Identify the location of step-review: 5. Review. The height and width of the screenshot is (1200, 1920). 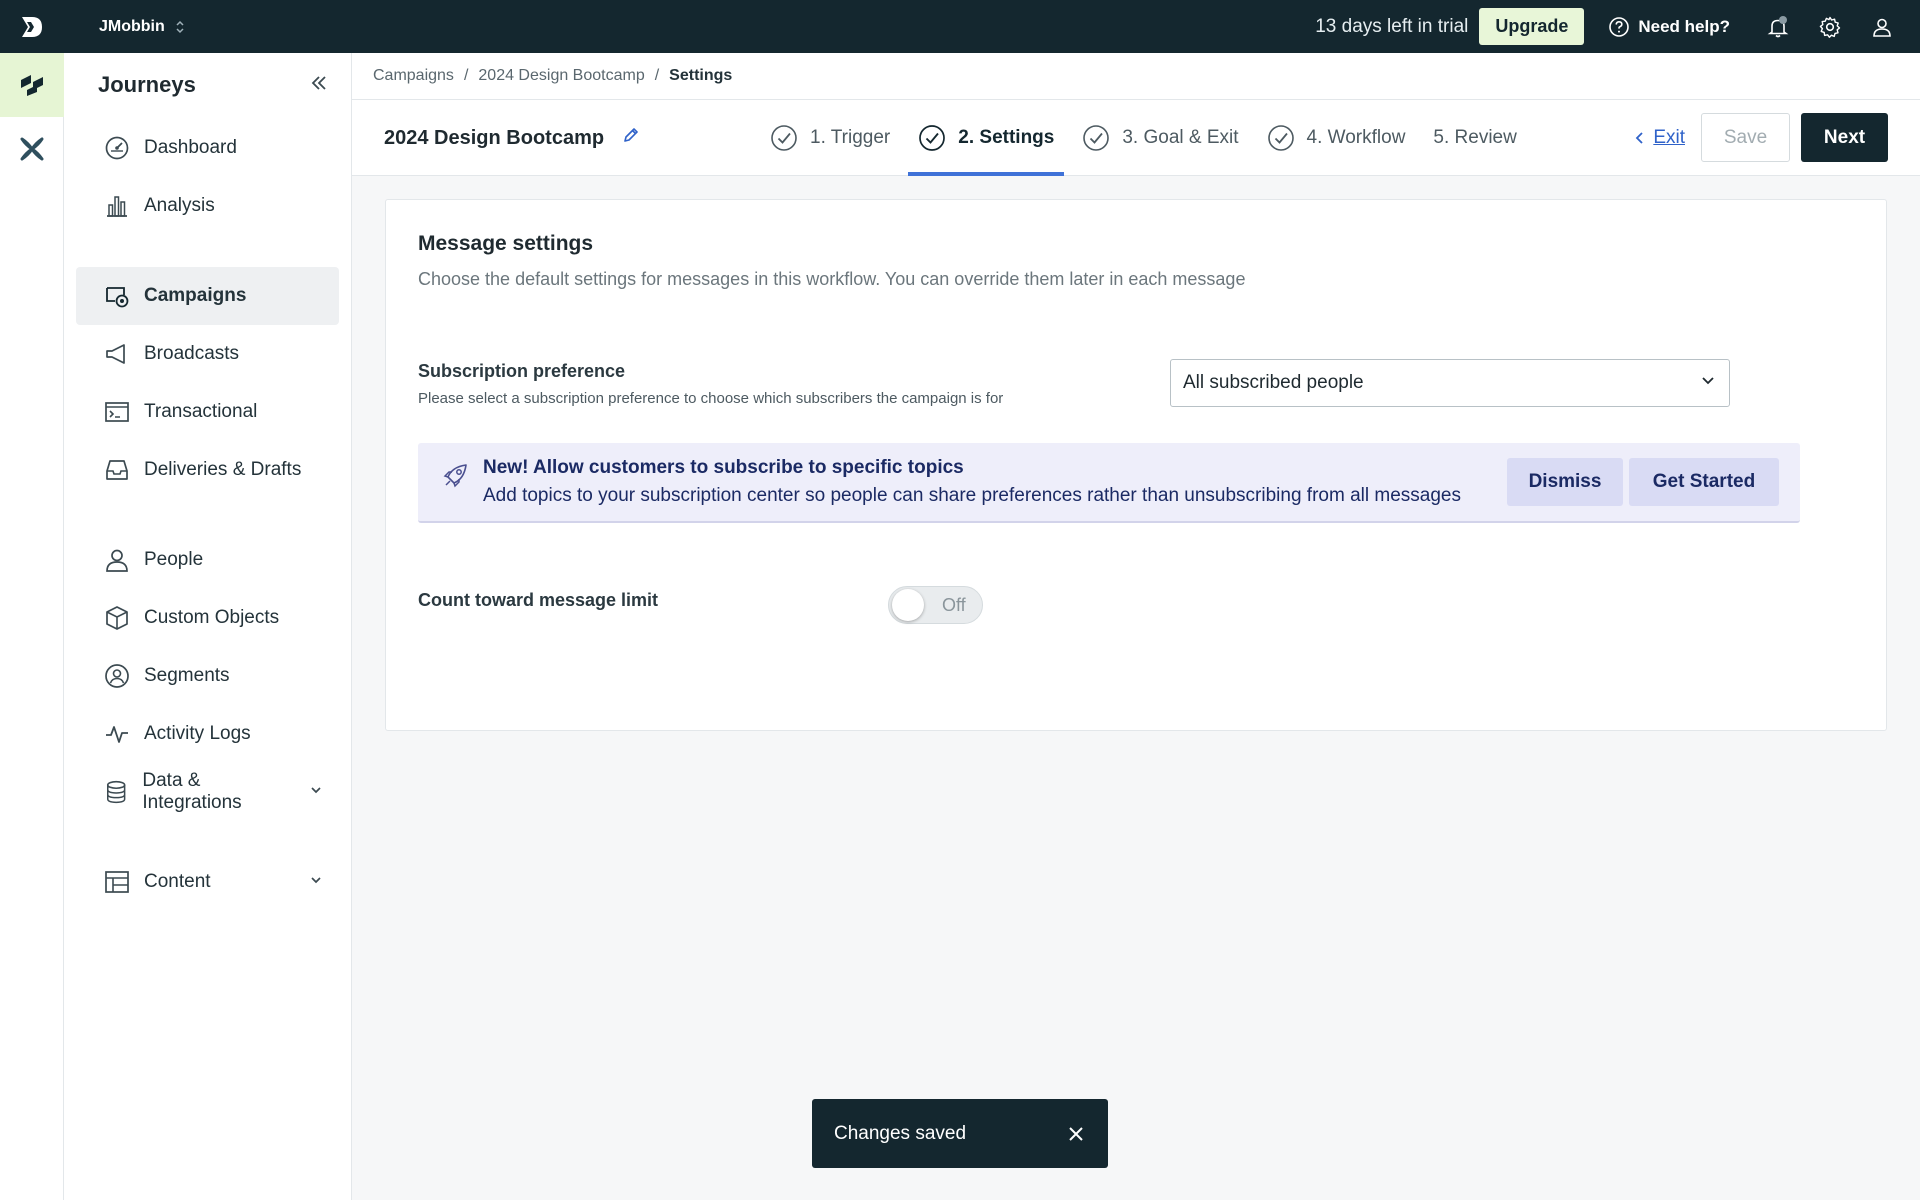
(1474, 138).